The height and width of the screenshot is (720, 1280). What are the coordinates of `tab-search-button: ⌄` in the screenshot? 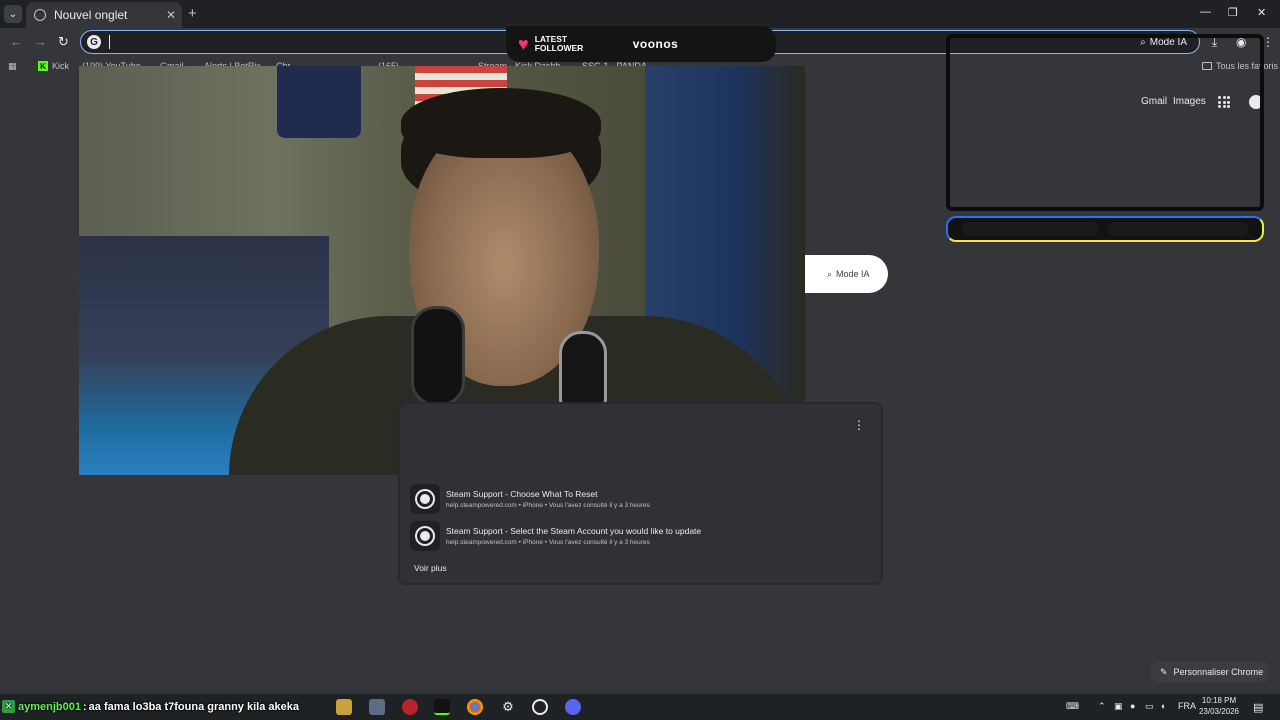 It's located at (13, 14).